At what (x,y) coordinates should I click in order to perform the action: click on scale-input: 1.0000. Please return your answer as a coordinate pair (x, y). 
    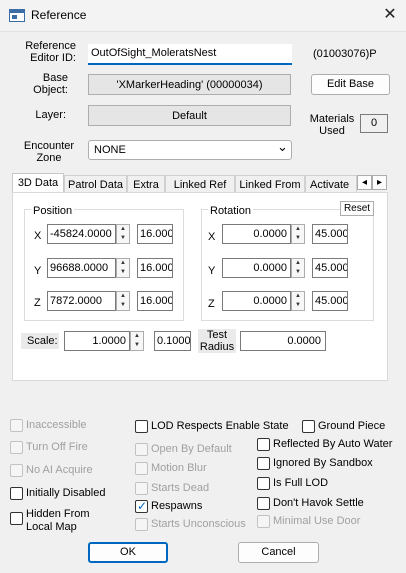
    Looking at the image, I should click on (97, 341).